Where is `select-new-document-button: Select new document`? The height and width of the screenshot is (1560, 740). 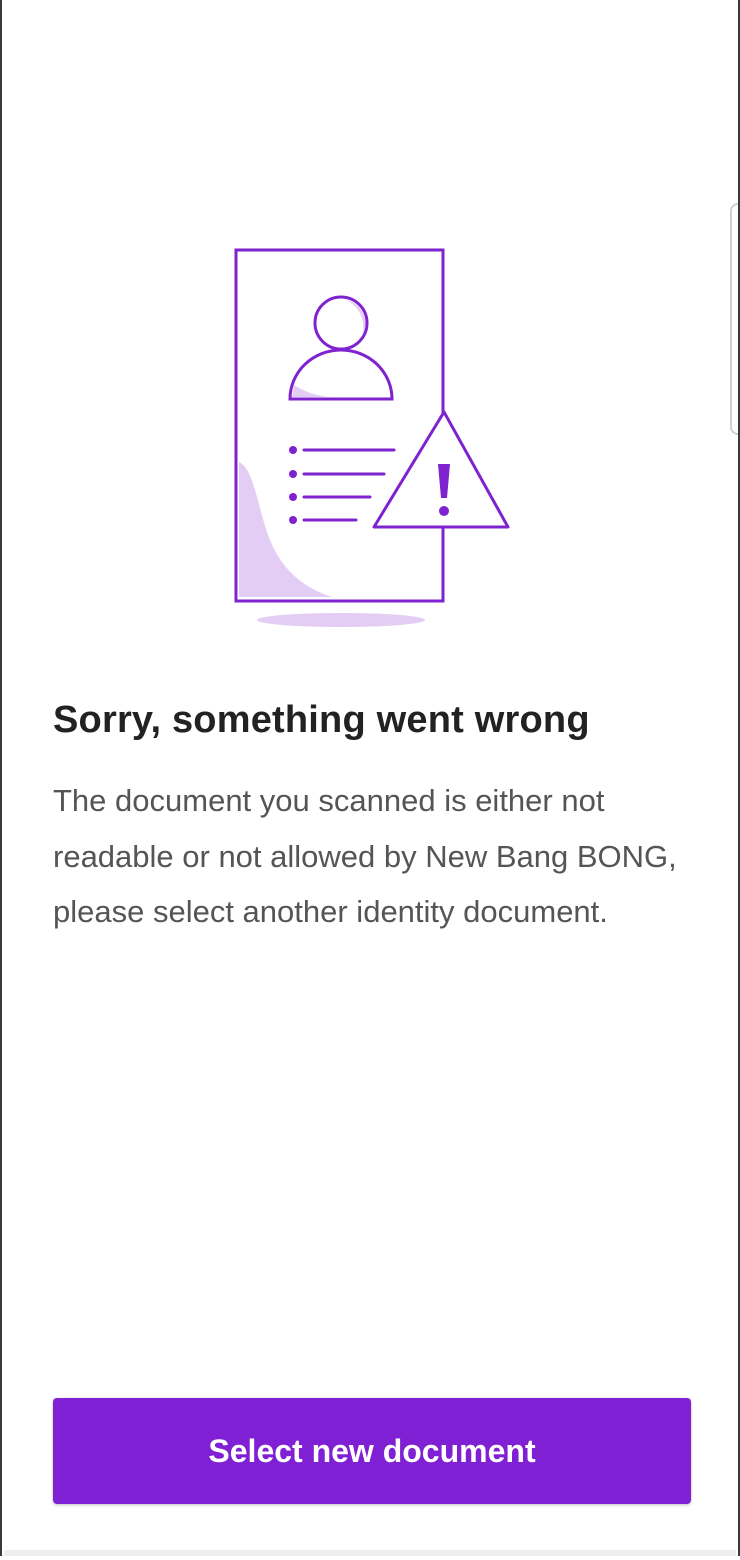 select-new-document-button: Select new document is located at coordinates (372, 1451).